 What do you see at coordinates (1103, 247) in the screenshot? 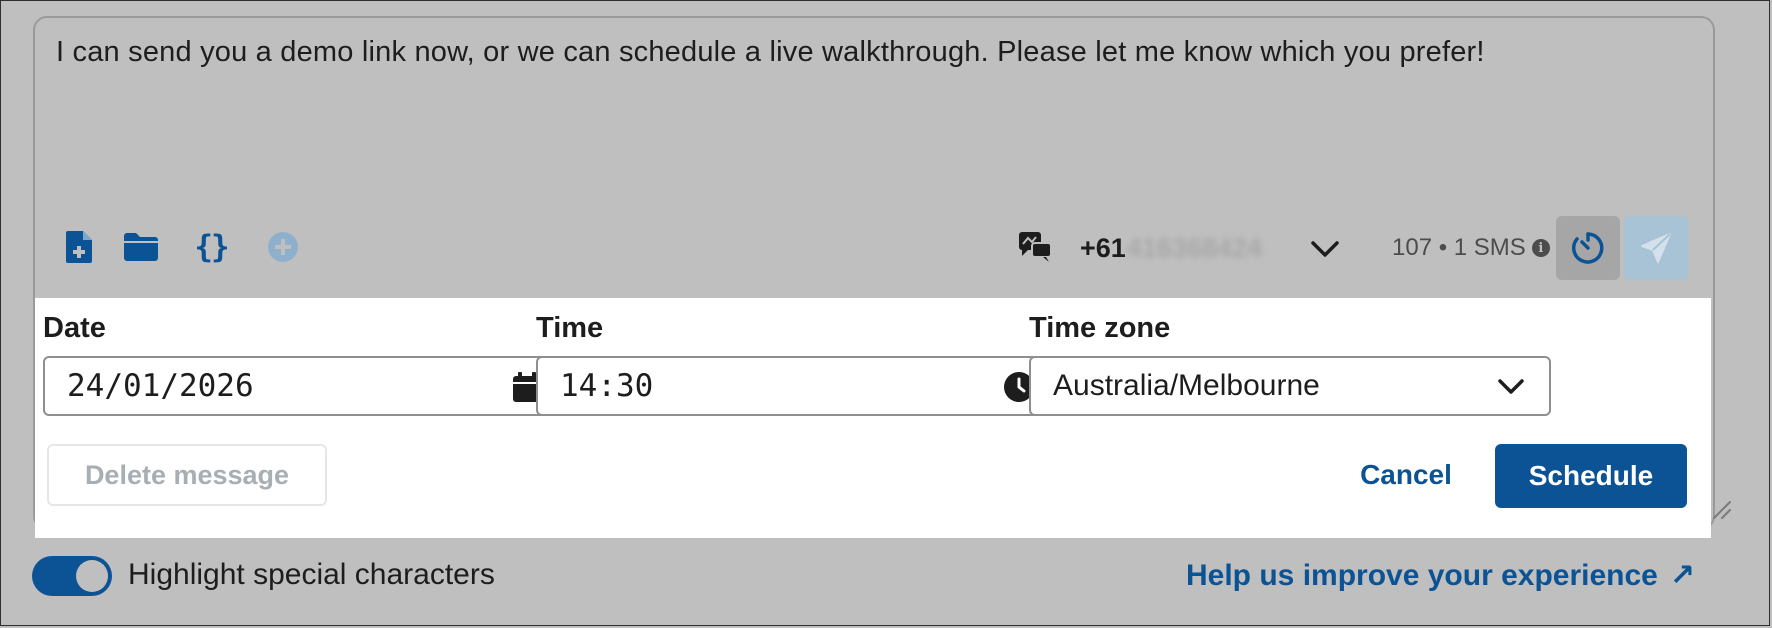
I see `phone-prefix: +61` at bounding box center [1103, 247].